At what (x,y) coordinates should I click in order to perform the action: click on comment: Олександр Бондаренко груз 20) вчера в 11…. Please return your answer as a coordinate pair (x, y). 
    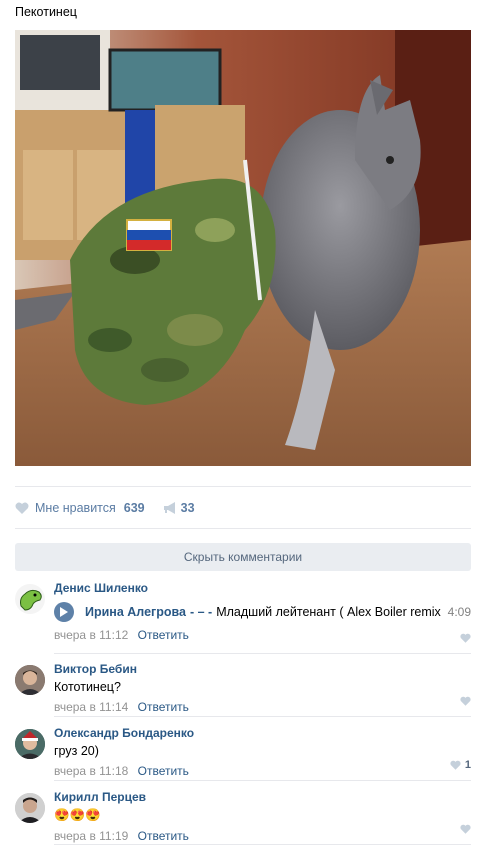
    Looking at the image, I should click on (243, 752).